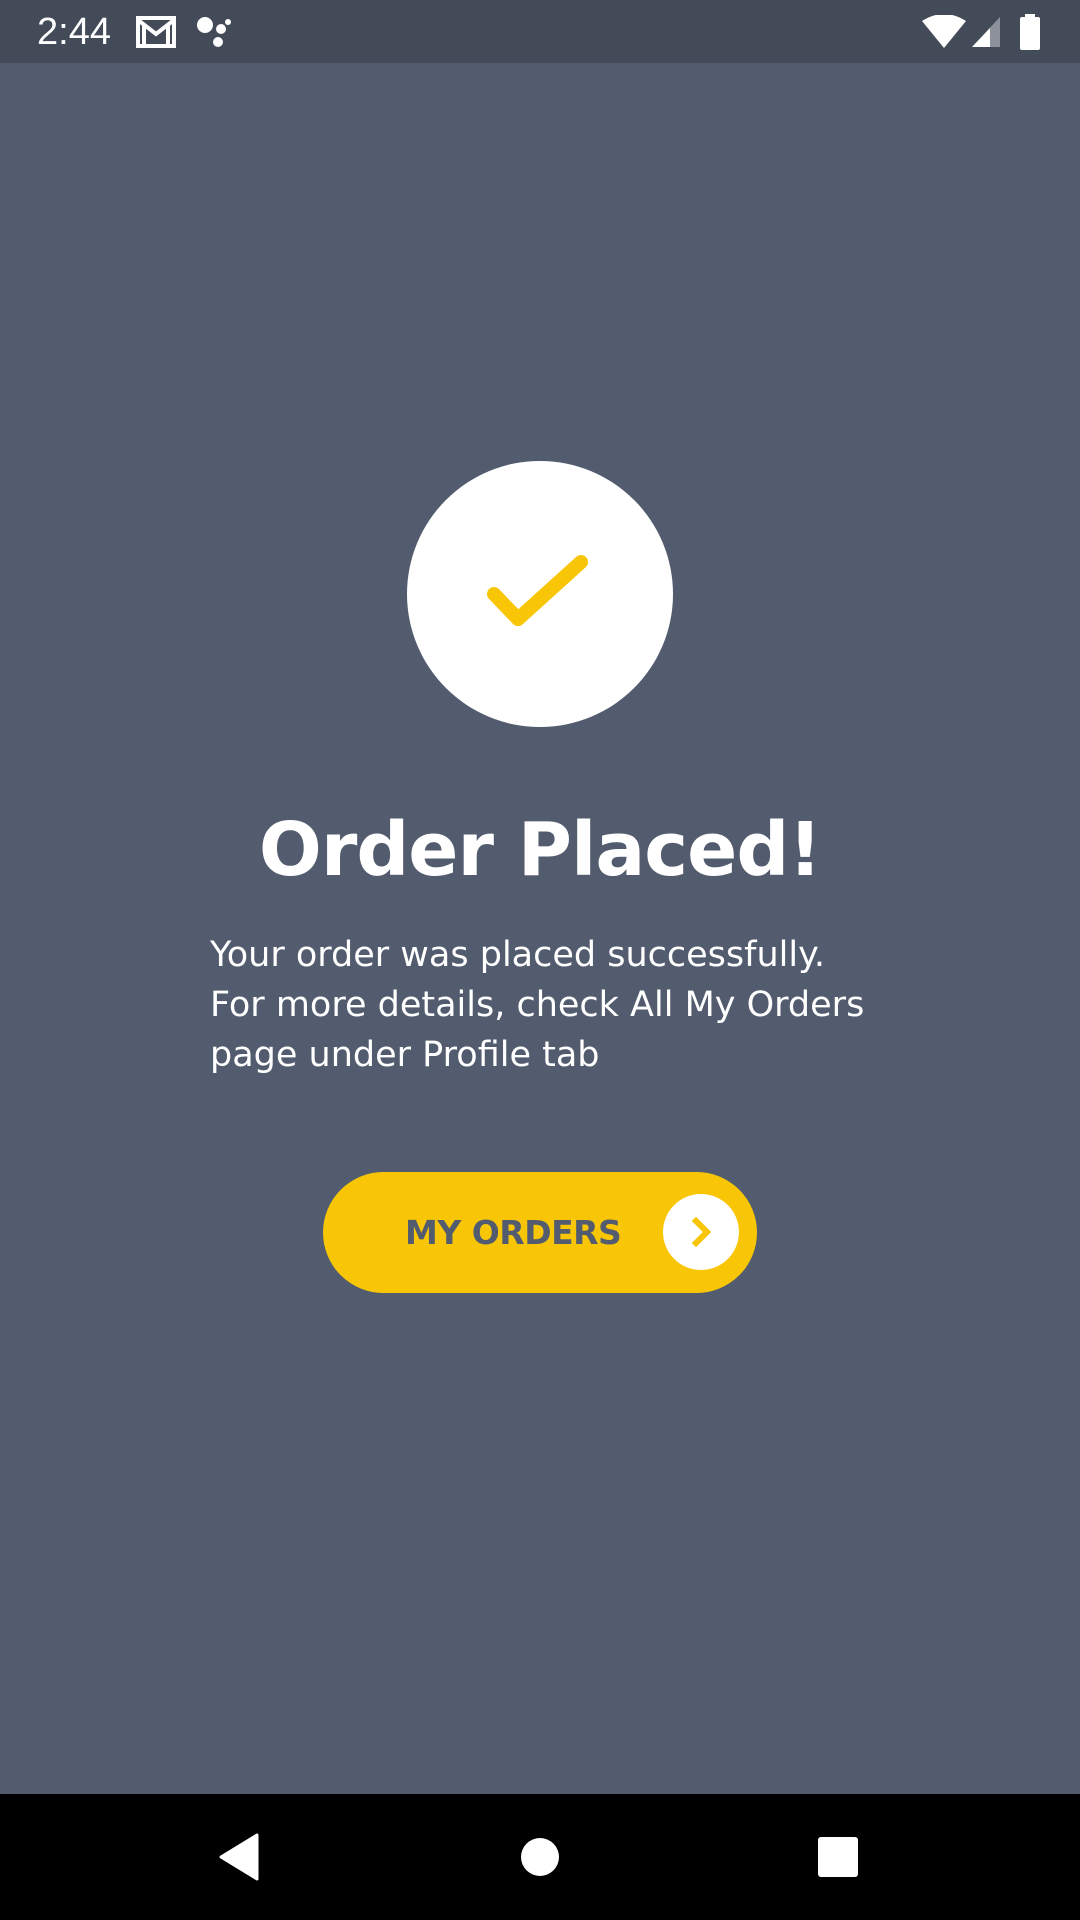  I want to click on my-orders-label: MY ORDERS, so click(513, 1232).